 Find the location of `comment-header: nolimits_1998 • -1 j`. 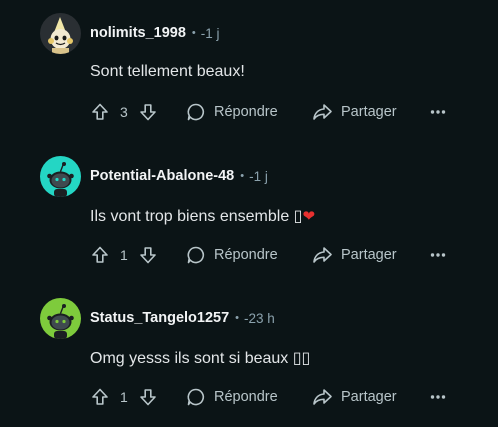

comment-header: nolimits_1998 • -1 j is located at coordinates (130, 33).